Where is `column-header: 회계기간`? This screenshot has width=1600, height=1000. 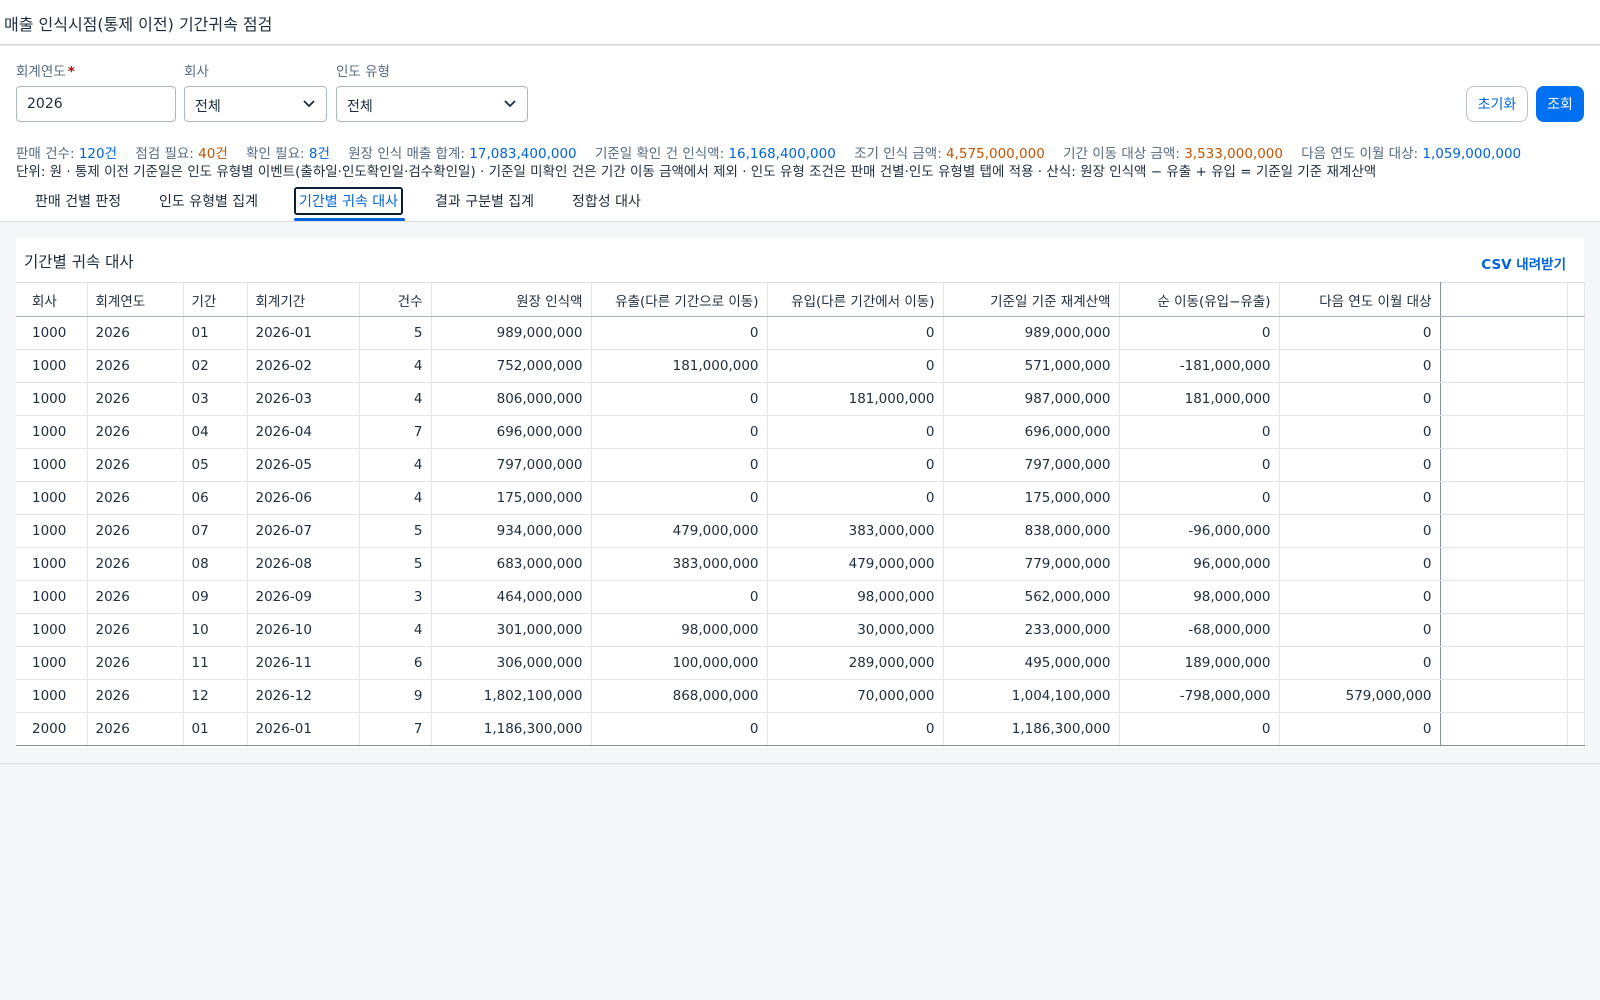
column-header: 회계기간 is located at coordinates (303, 299).